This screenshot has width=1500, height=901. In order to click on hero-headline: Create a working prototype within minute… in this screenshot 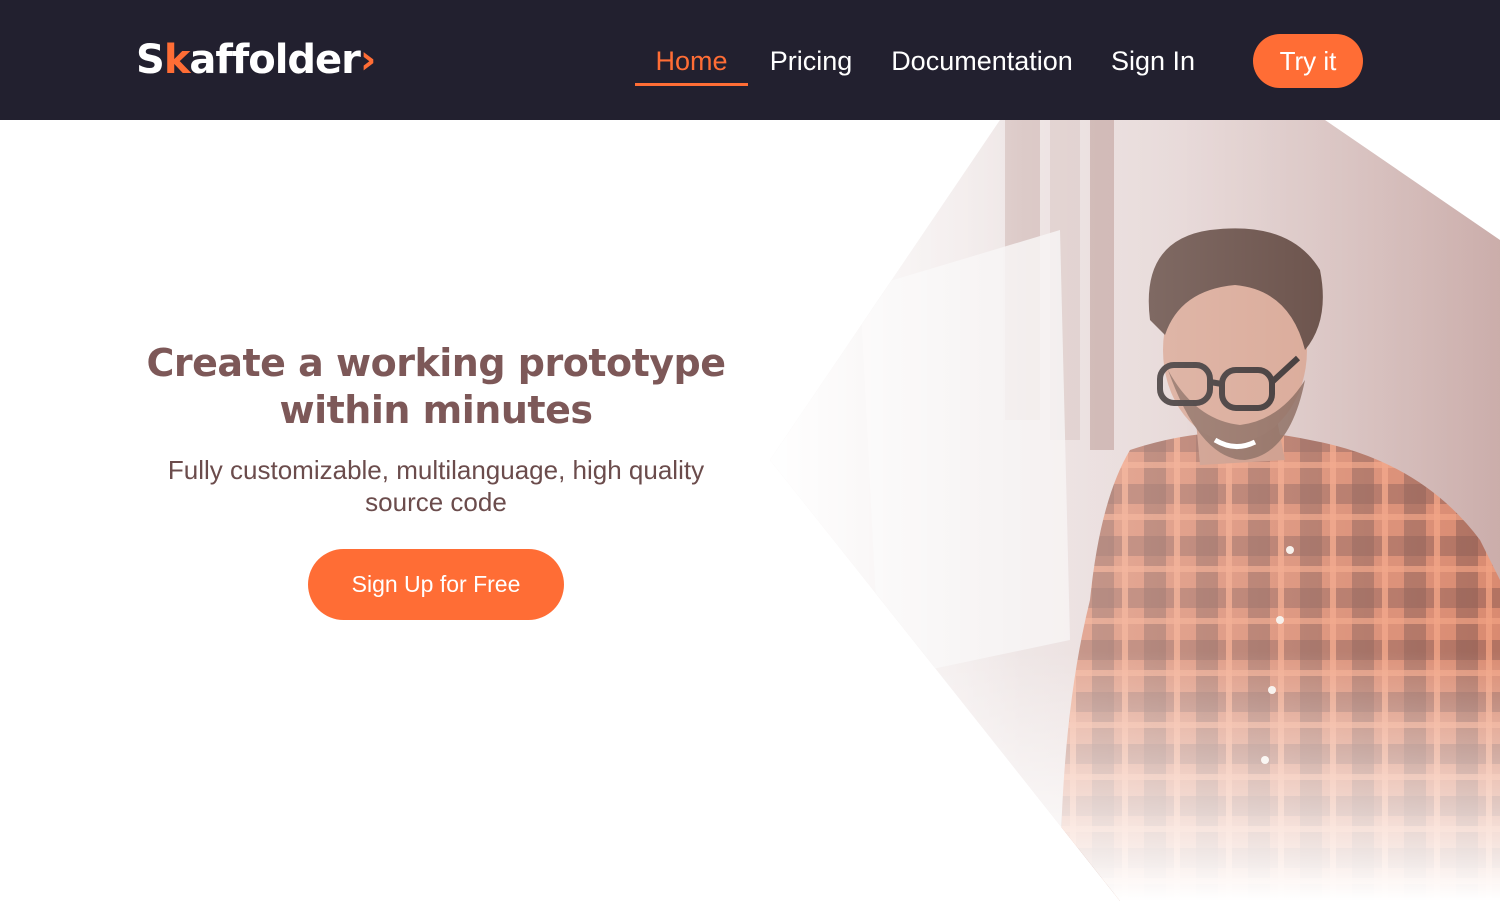, I will do `click(436, 387)`.